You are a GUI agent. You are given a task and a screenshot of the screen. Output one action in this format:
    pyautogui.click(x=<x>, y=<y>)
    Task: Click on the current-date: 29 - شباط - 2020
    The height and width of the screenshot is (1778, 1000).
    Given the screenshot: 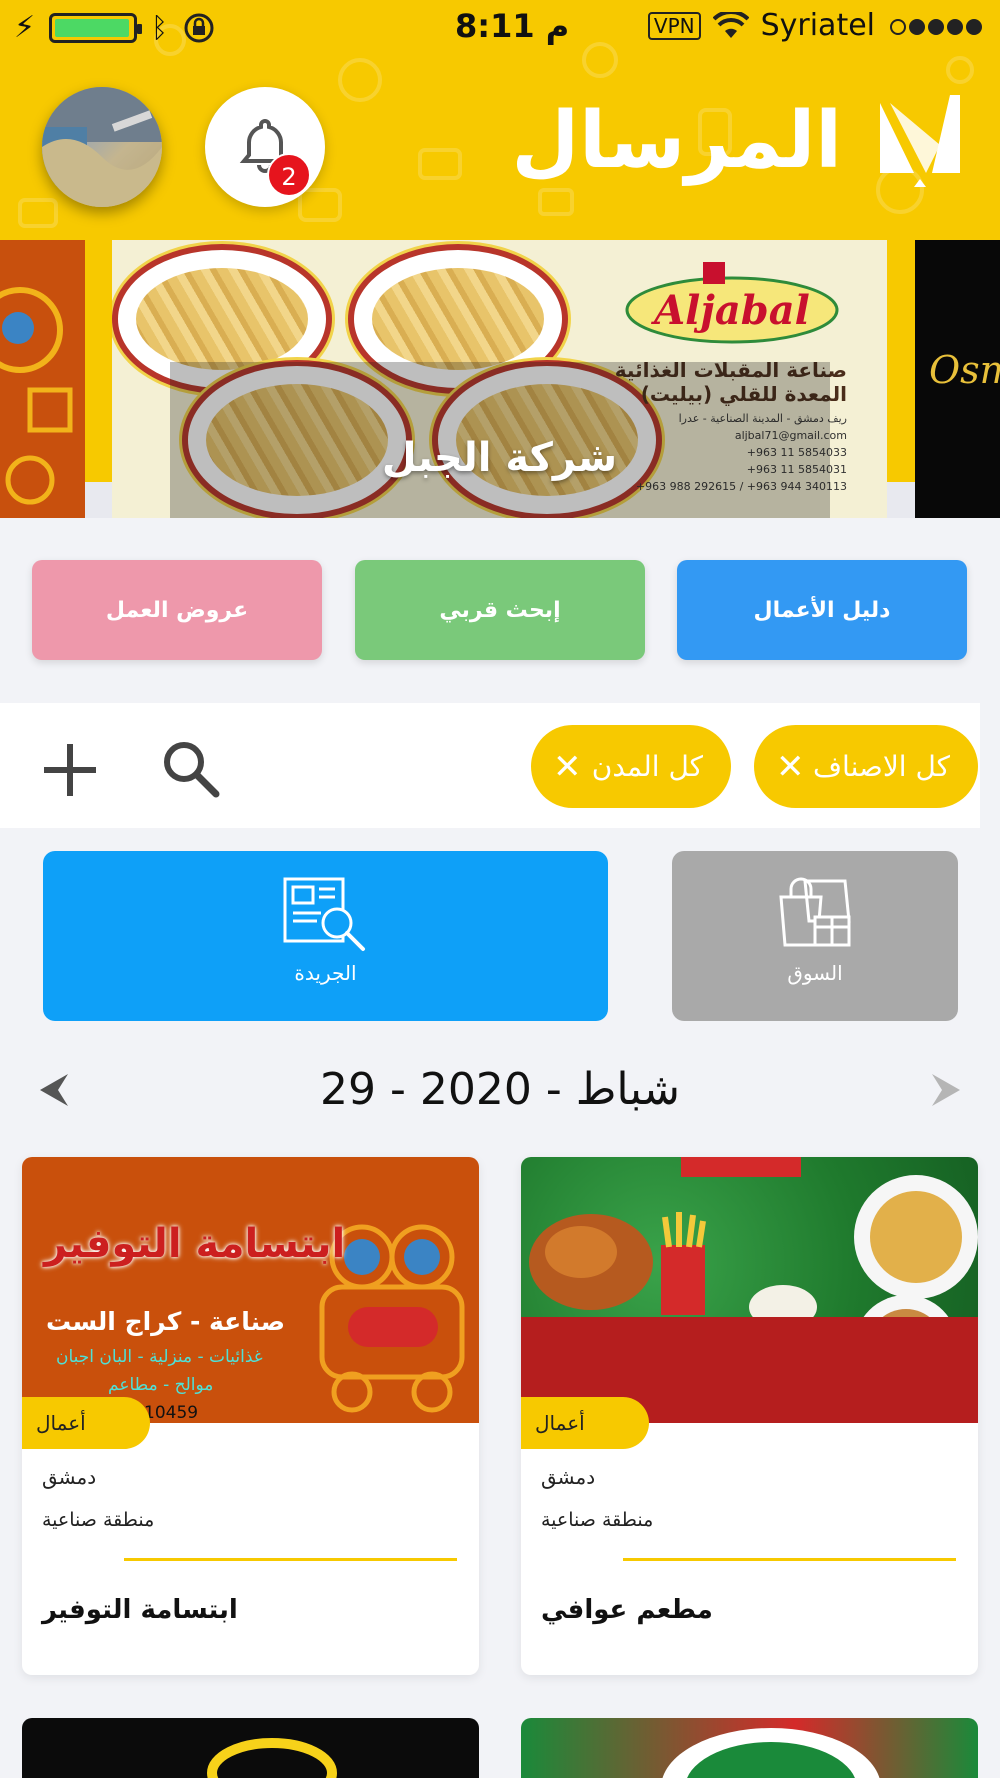 What is the action you would take?
    pyautogui.click(x=500, y=1089)
    